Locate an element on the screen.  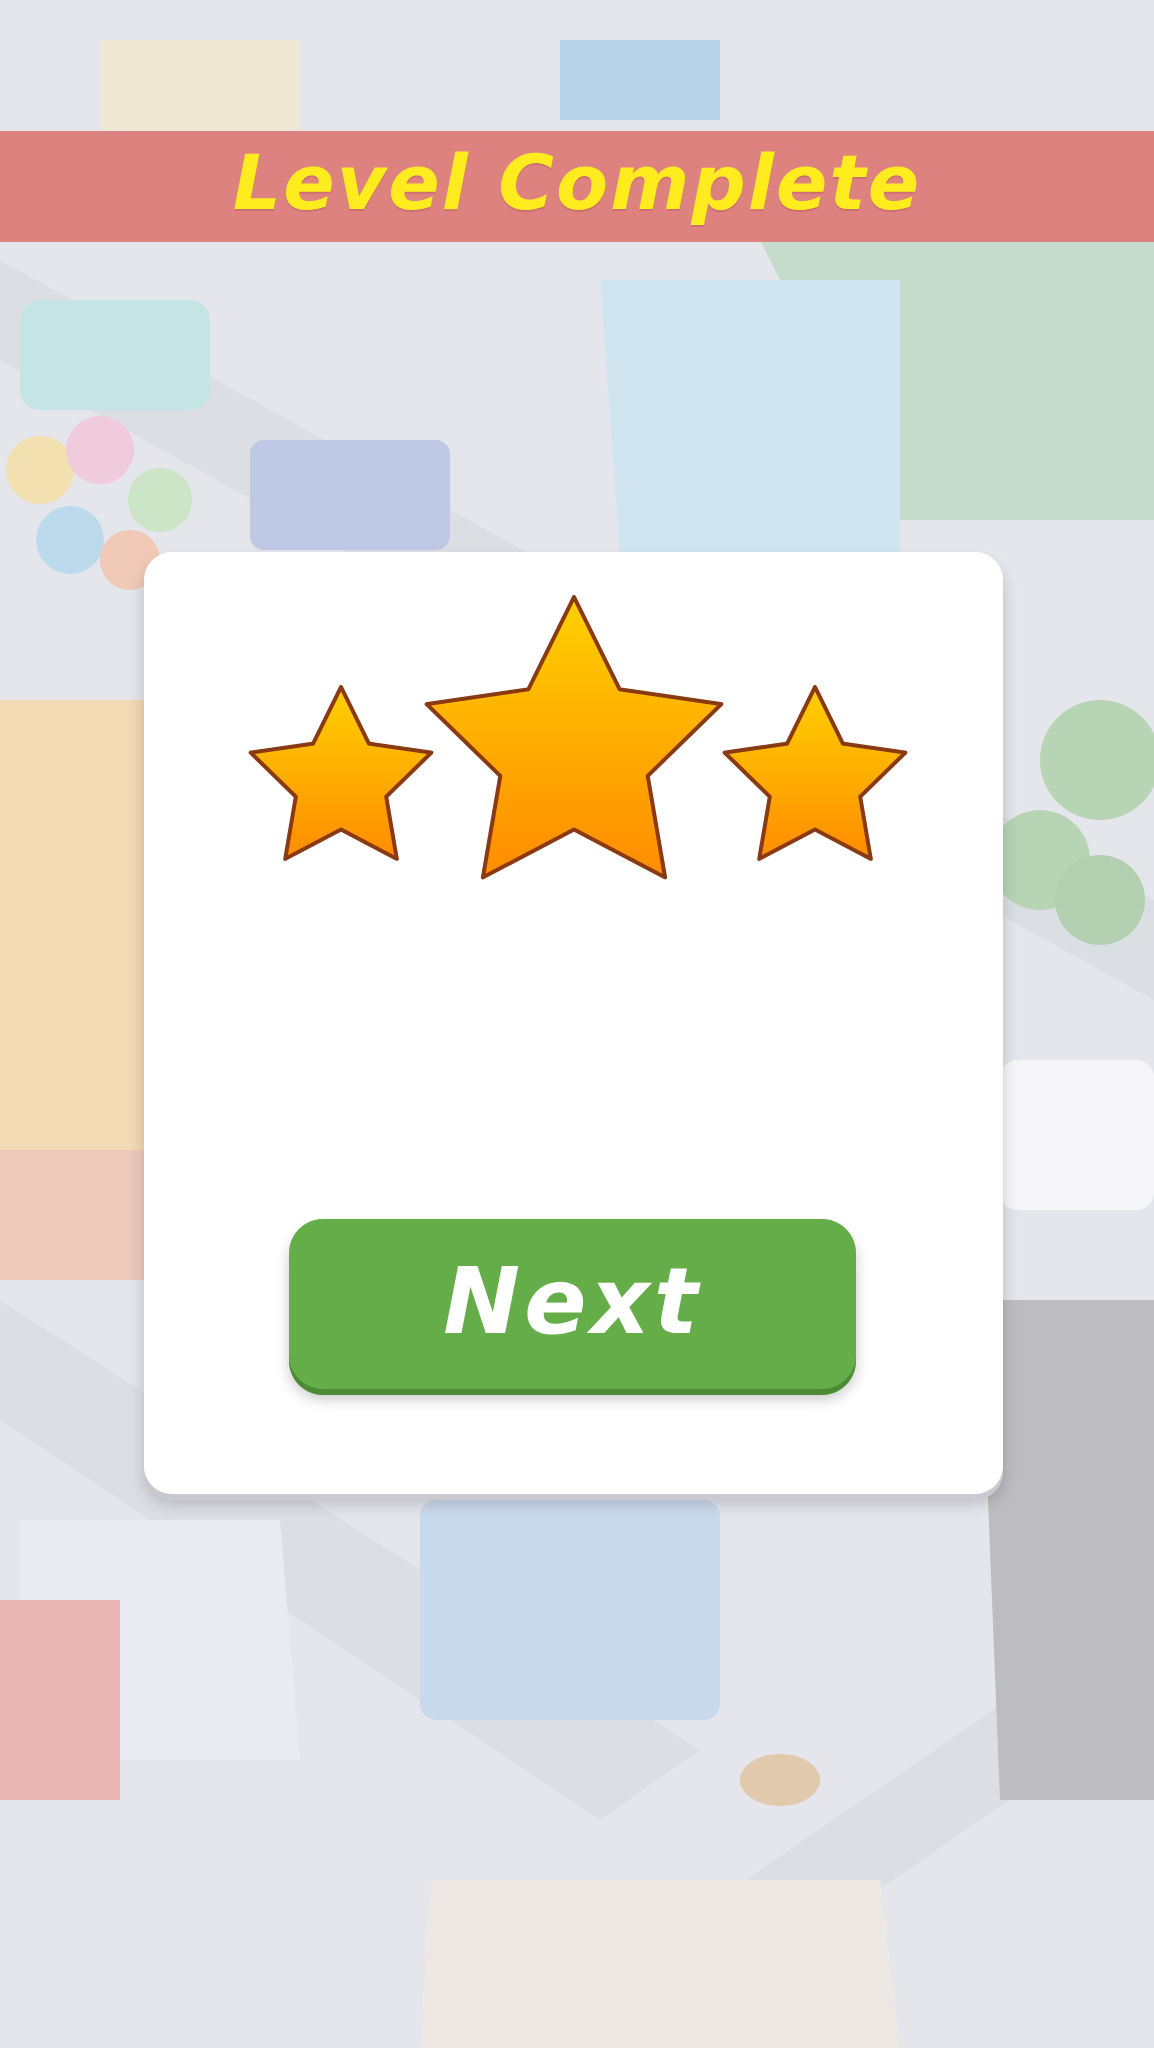
next-button: Next is located at coordinates (572, 1304).